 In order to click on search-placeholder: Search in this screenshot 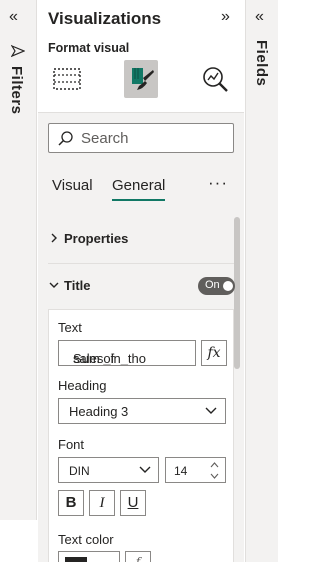, I will do `click(105, 138)`.